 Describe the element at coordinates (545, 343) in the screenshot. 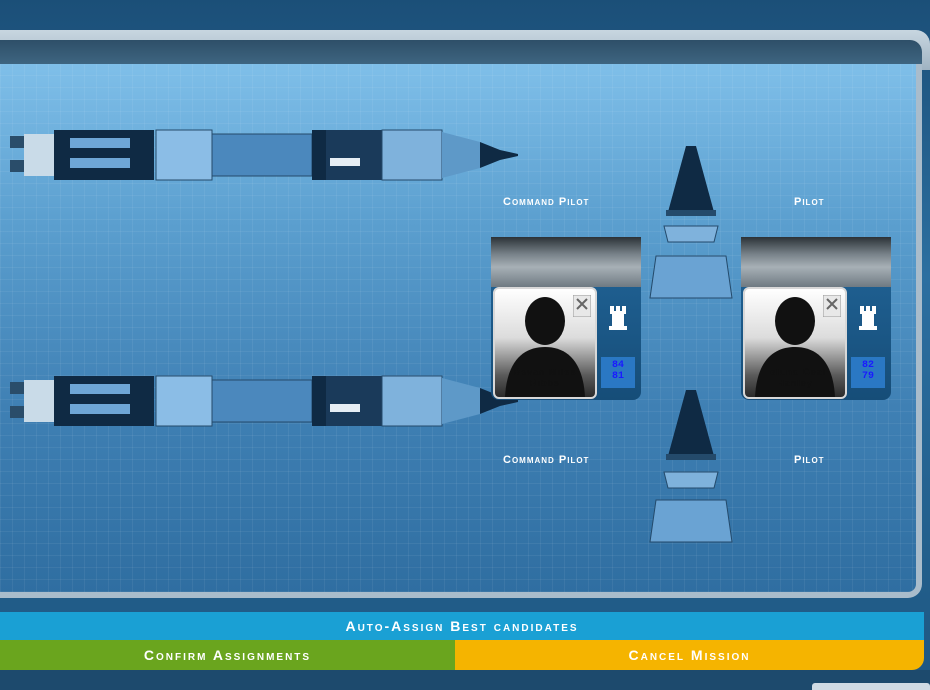

I see `astronaut-portrait: Bevan Miles Ribbs` at that location.